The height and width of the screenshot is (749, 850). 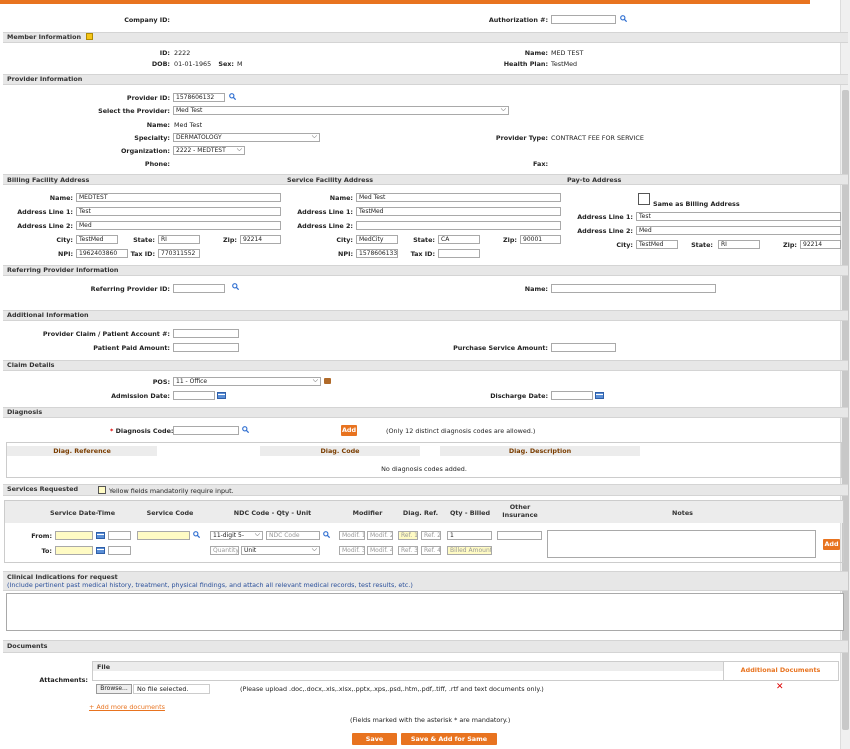 I want to click on required-asterisk: *, so click(x=112, y=431).